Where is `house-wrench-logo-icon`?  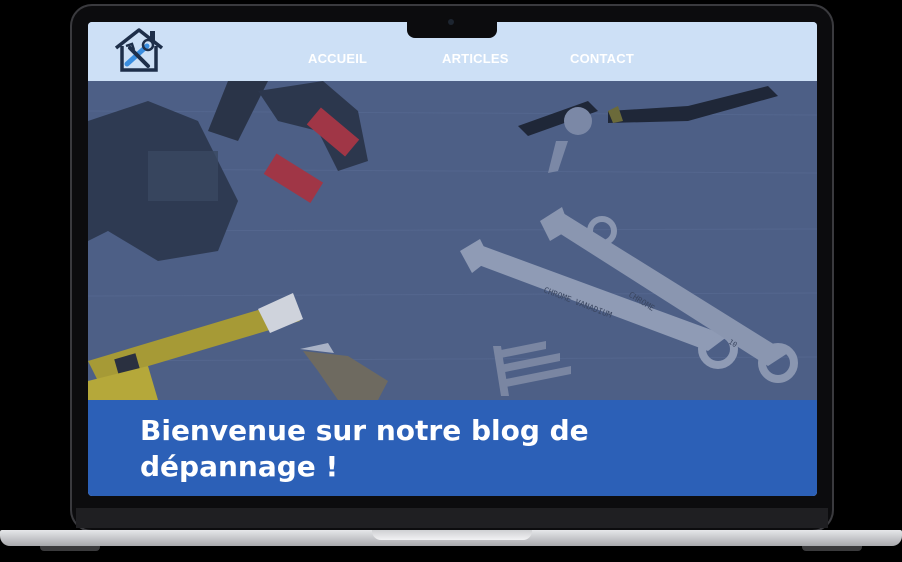 house-wrench-logo-icon is located at coordinates (139, 51).